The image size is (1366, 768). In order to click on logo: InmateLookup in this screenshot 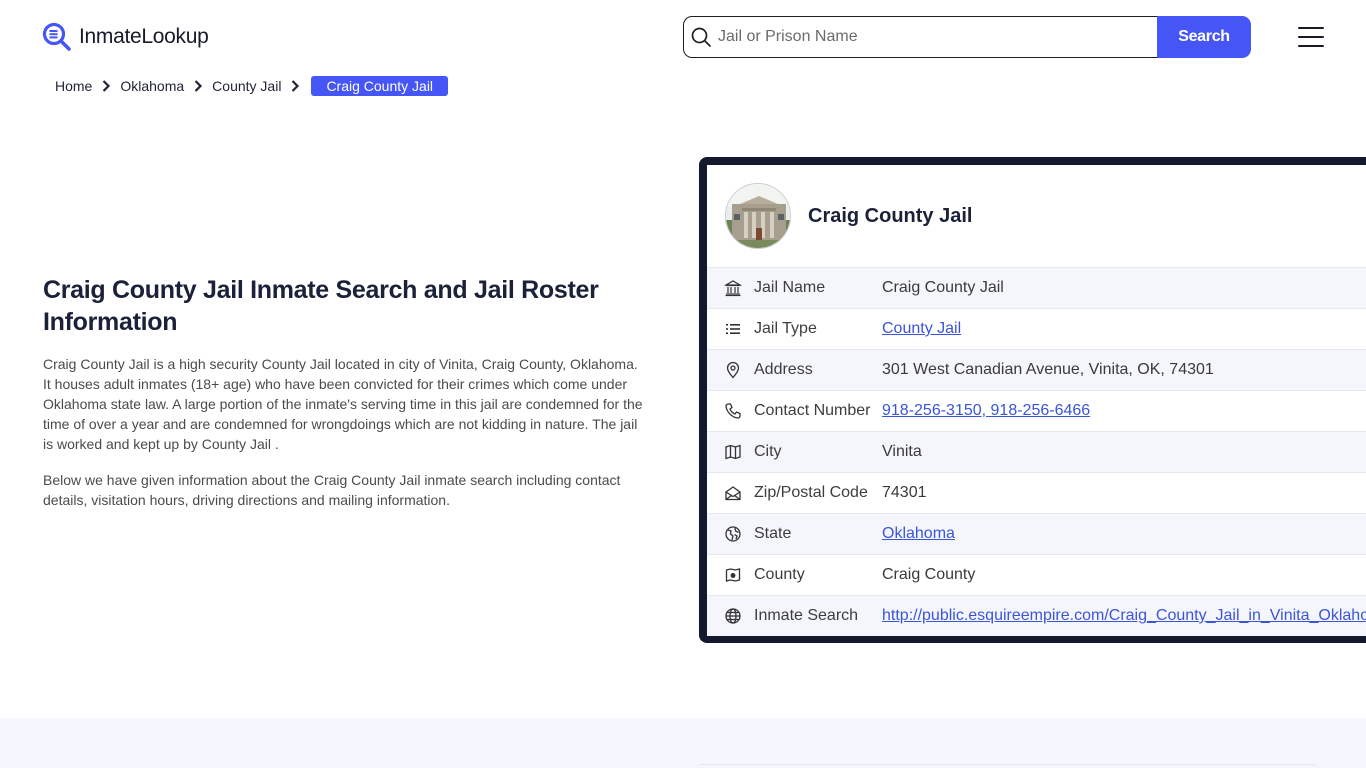, I will do `click(125, 37)`.